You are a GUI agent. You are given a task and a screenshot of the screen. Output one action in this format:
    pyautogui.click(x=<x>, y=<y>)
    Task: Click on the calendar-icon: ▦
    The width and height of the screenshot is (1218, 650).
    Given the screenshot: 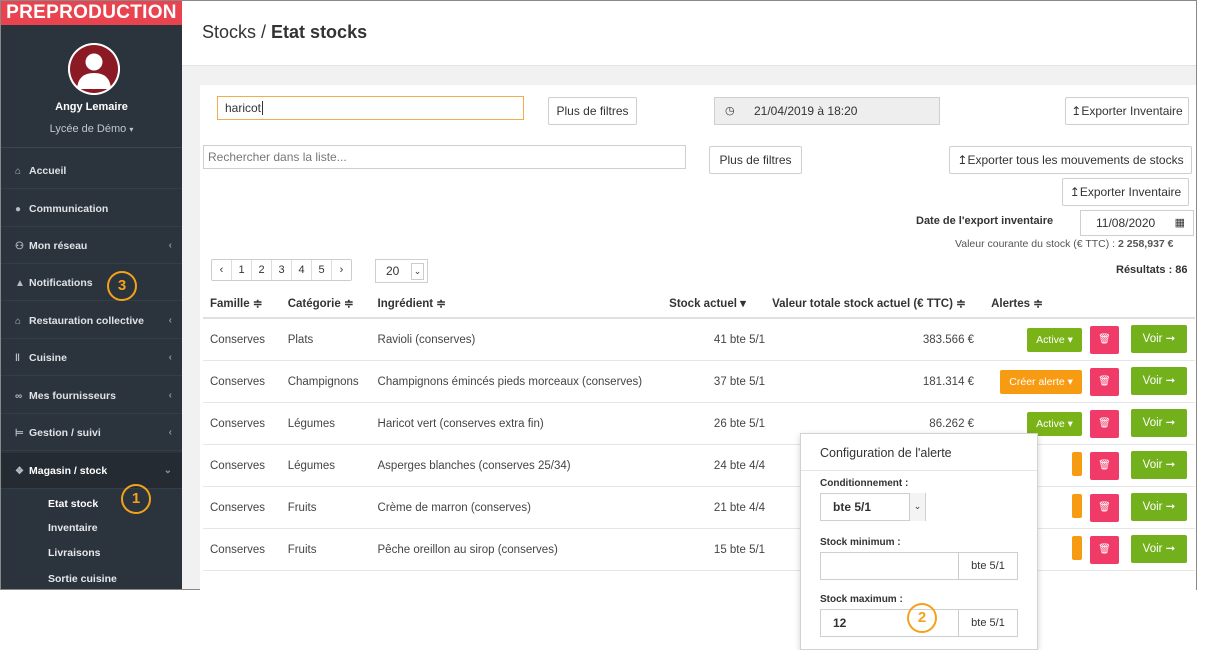 What is the action you would take?
    pyautogui.click(x=1180, y=223)
    